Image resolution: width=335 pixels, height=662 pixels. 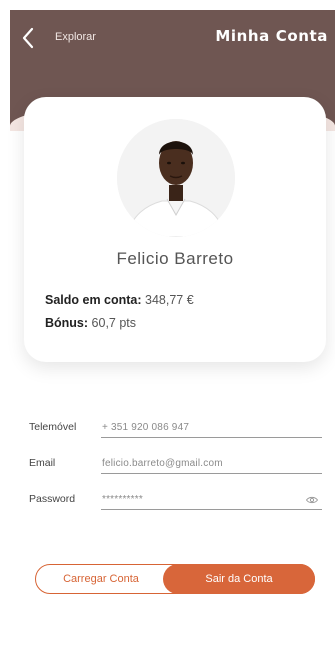 I want to click on balance-value: 348,77 €, so click(x=169, y=300).